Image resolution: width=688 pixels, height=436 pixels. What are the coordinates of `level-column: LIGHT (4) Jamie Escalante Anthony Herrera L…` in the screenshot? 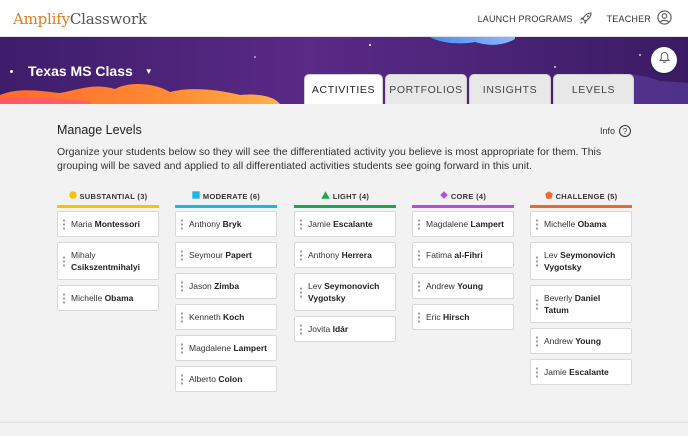 It's located at (345, 268).